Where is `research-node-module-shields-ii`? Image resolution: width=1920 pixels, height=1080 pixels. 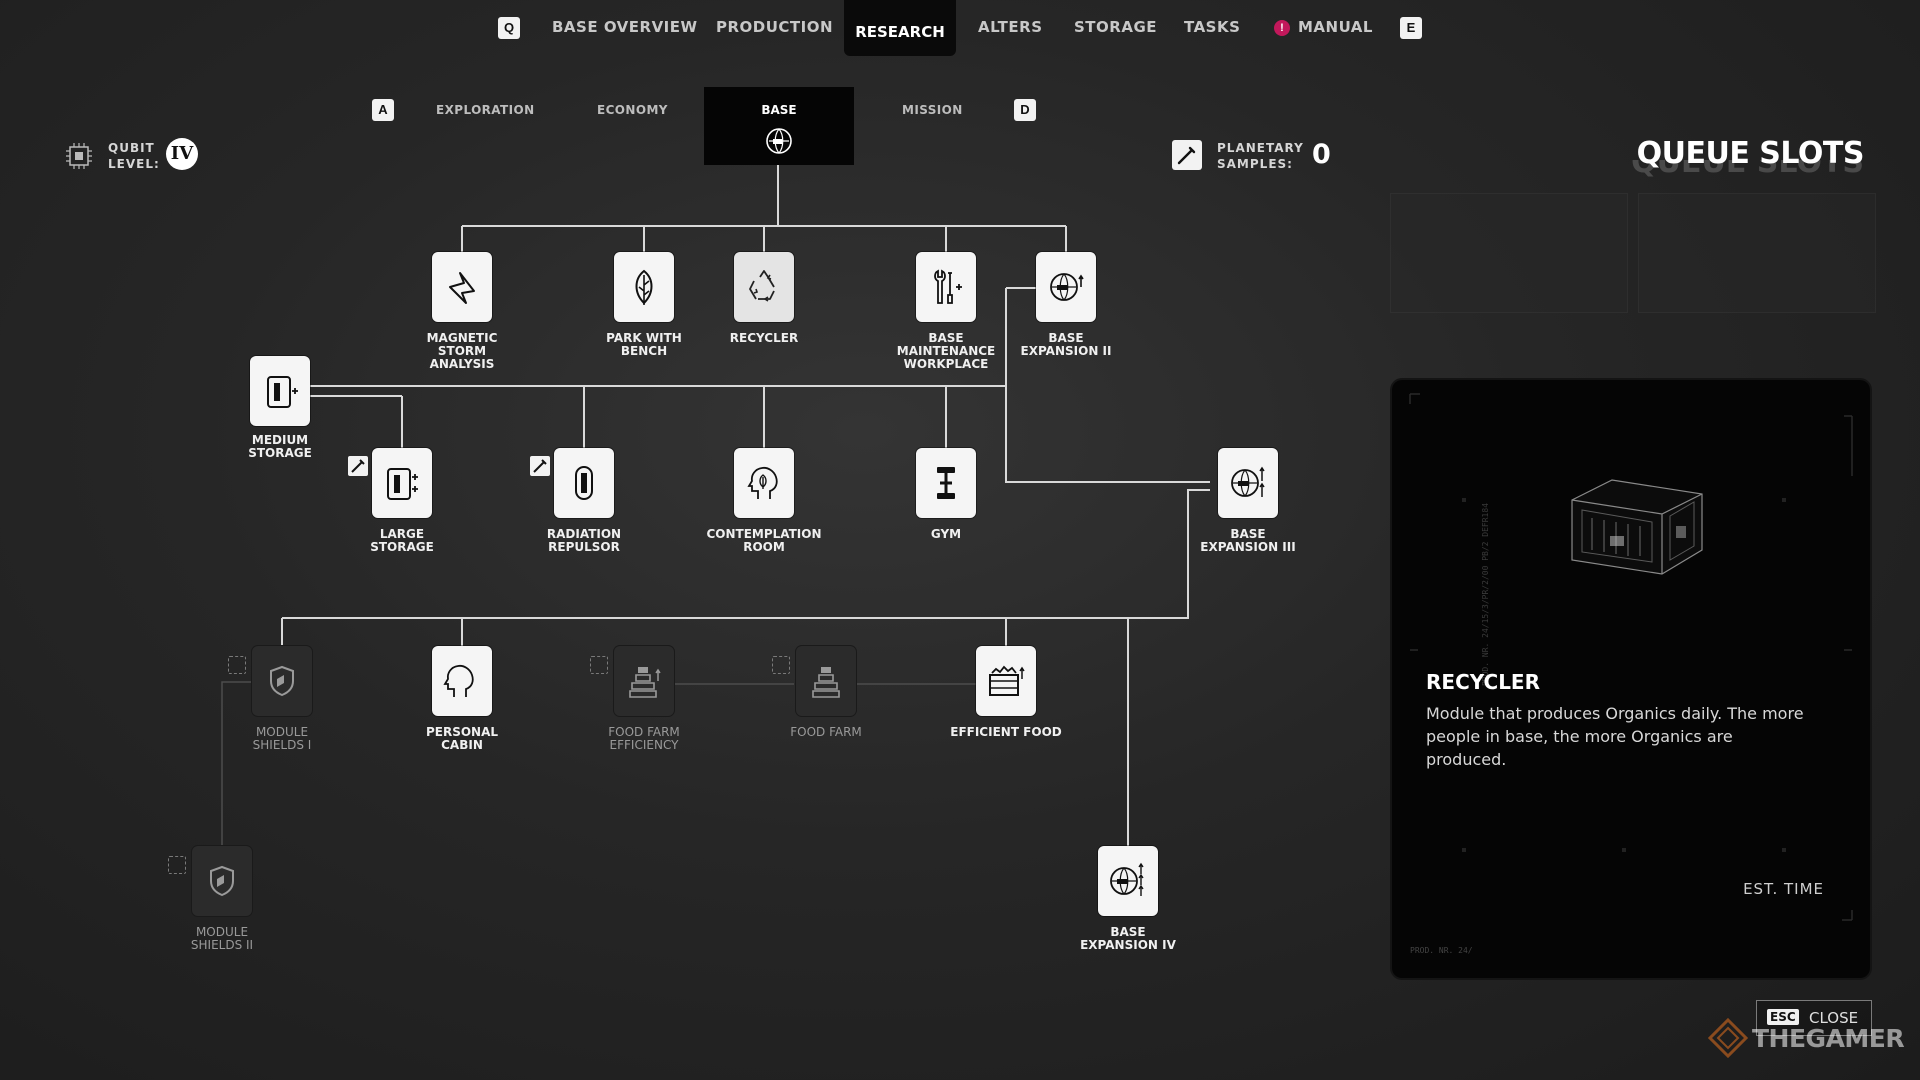
research-node-module-shields-ii is located at coordinates (222, 881).